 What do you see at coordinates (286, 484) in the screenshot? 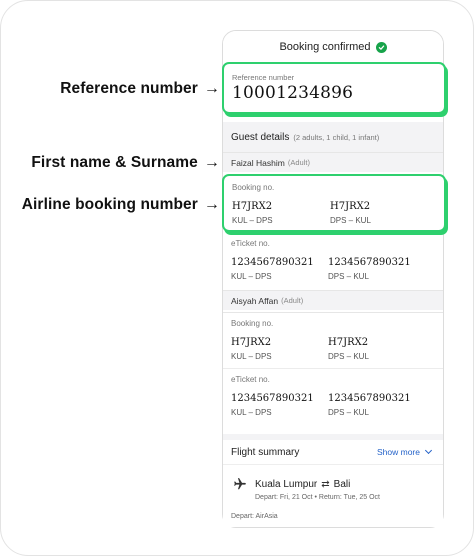
I see `origin-city: Kuala Lumpur` at bounding box center [286, 484].